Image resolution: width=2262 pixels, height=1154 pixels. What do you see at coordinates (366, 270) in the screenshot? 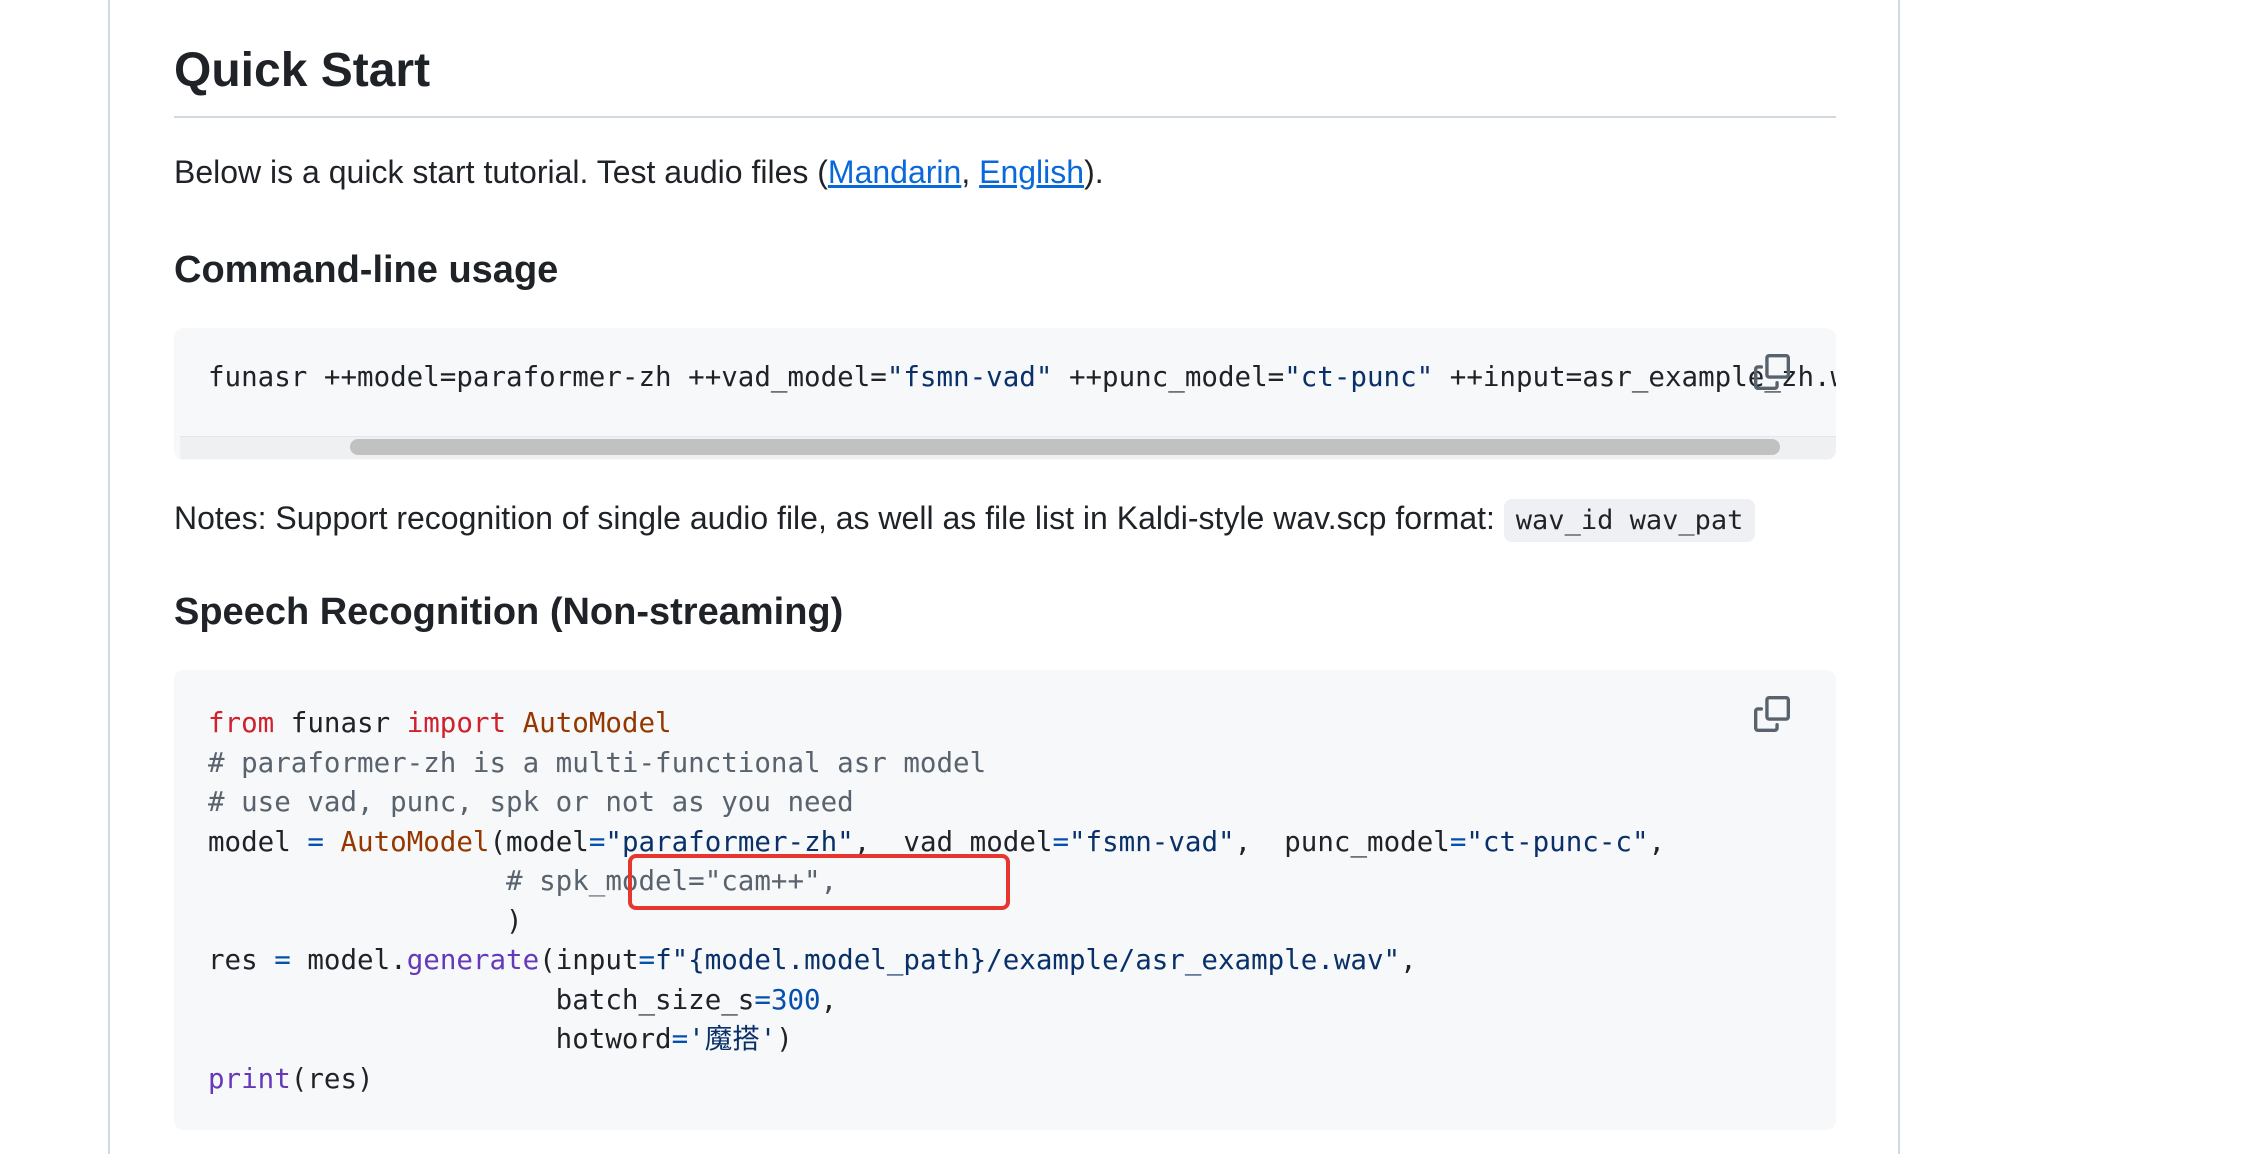
I see `command-line-heading: Command-line usage` at bounding box center [366, 270].